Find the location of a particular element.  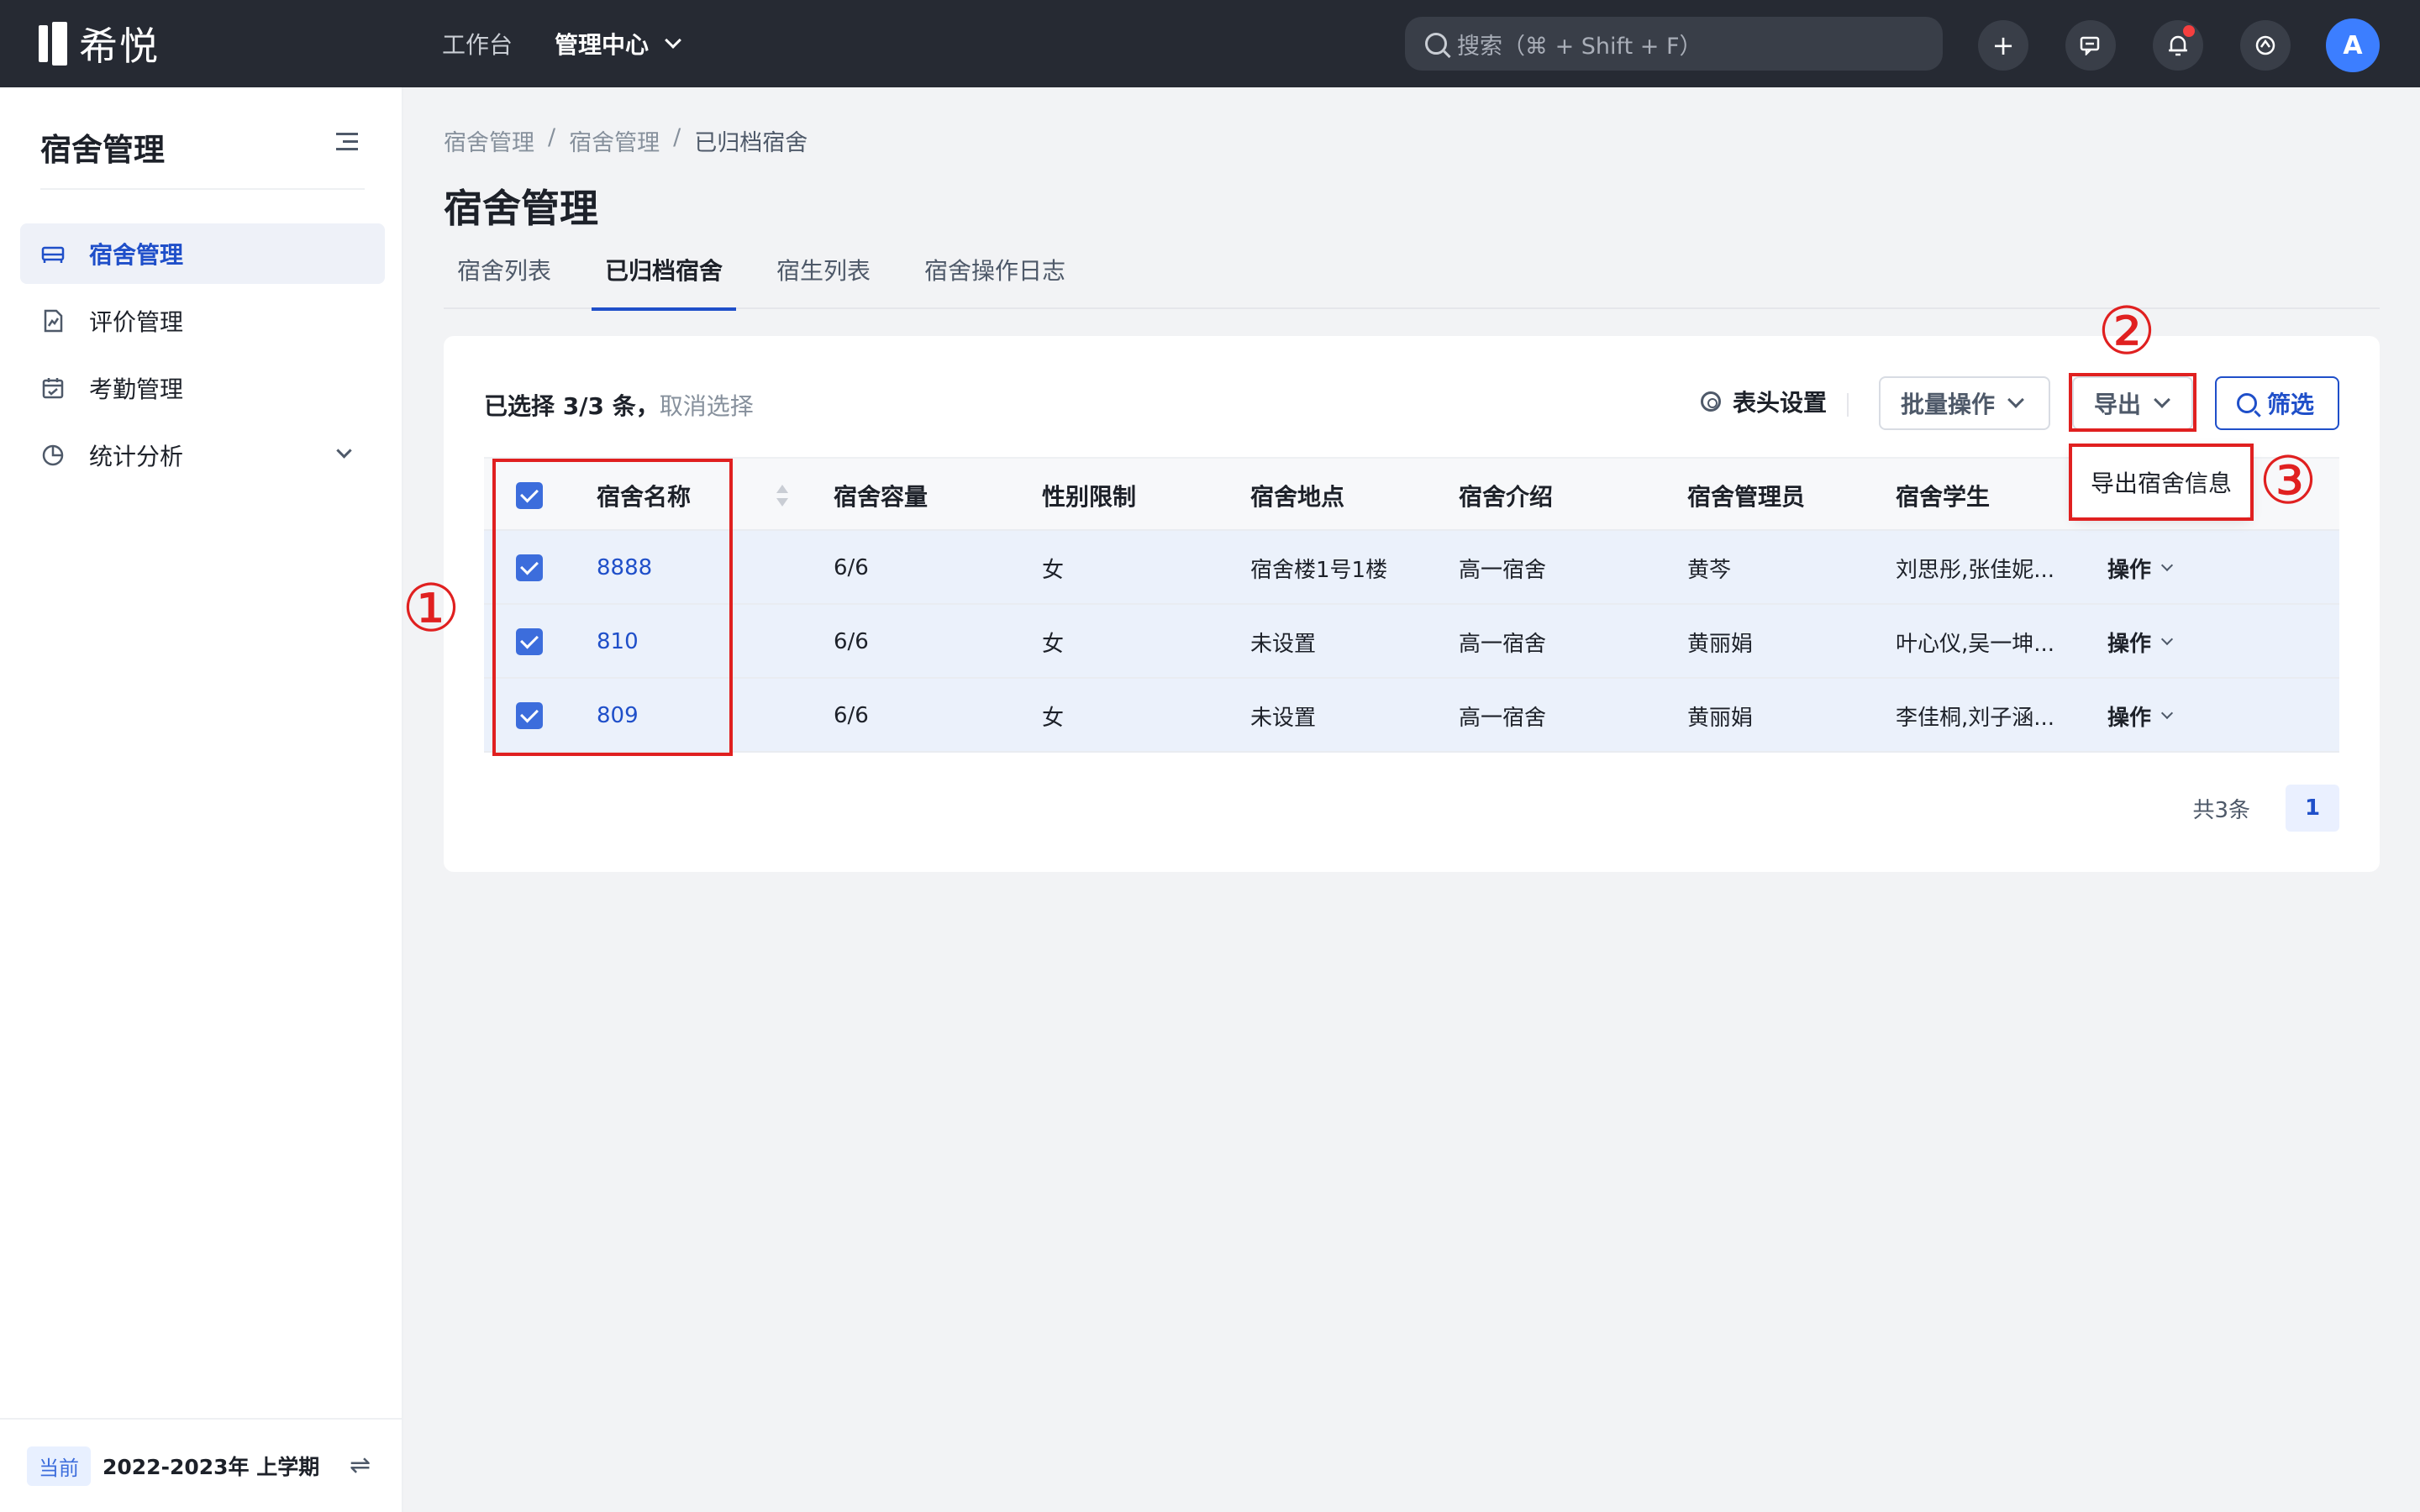

evaluation-icon is located at coordinates (53, 321).